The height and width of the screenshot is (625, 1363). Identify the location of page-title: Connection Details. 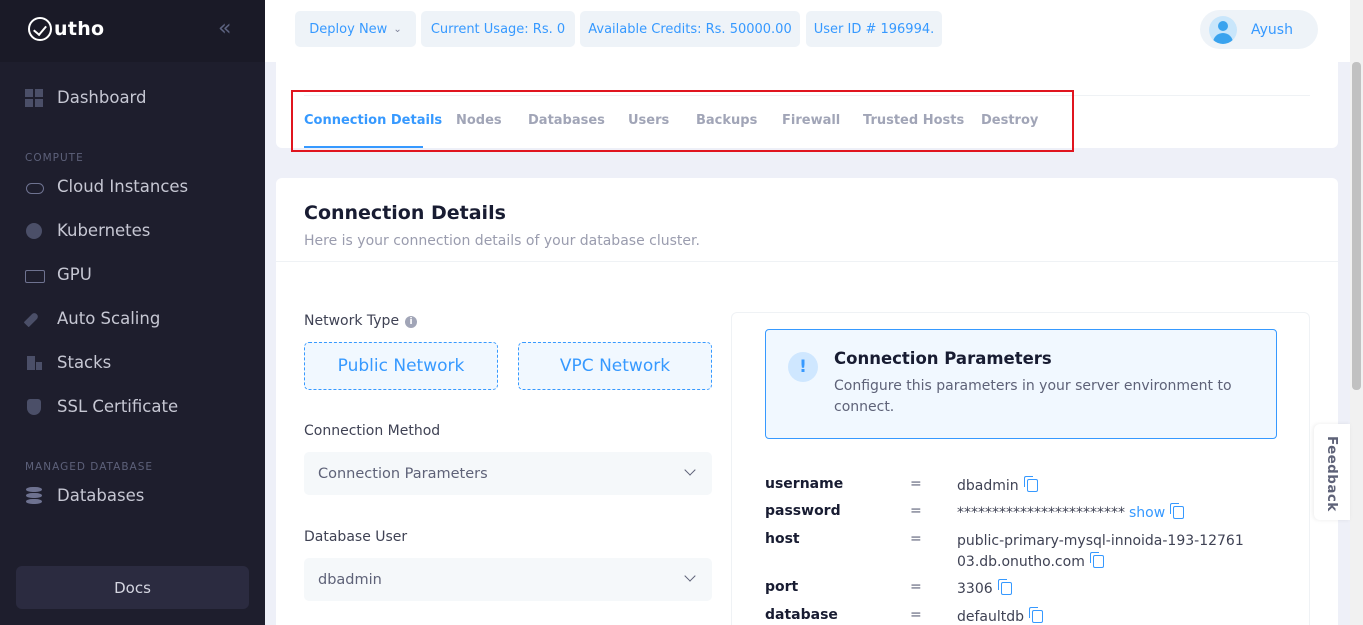
(405, 213).